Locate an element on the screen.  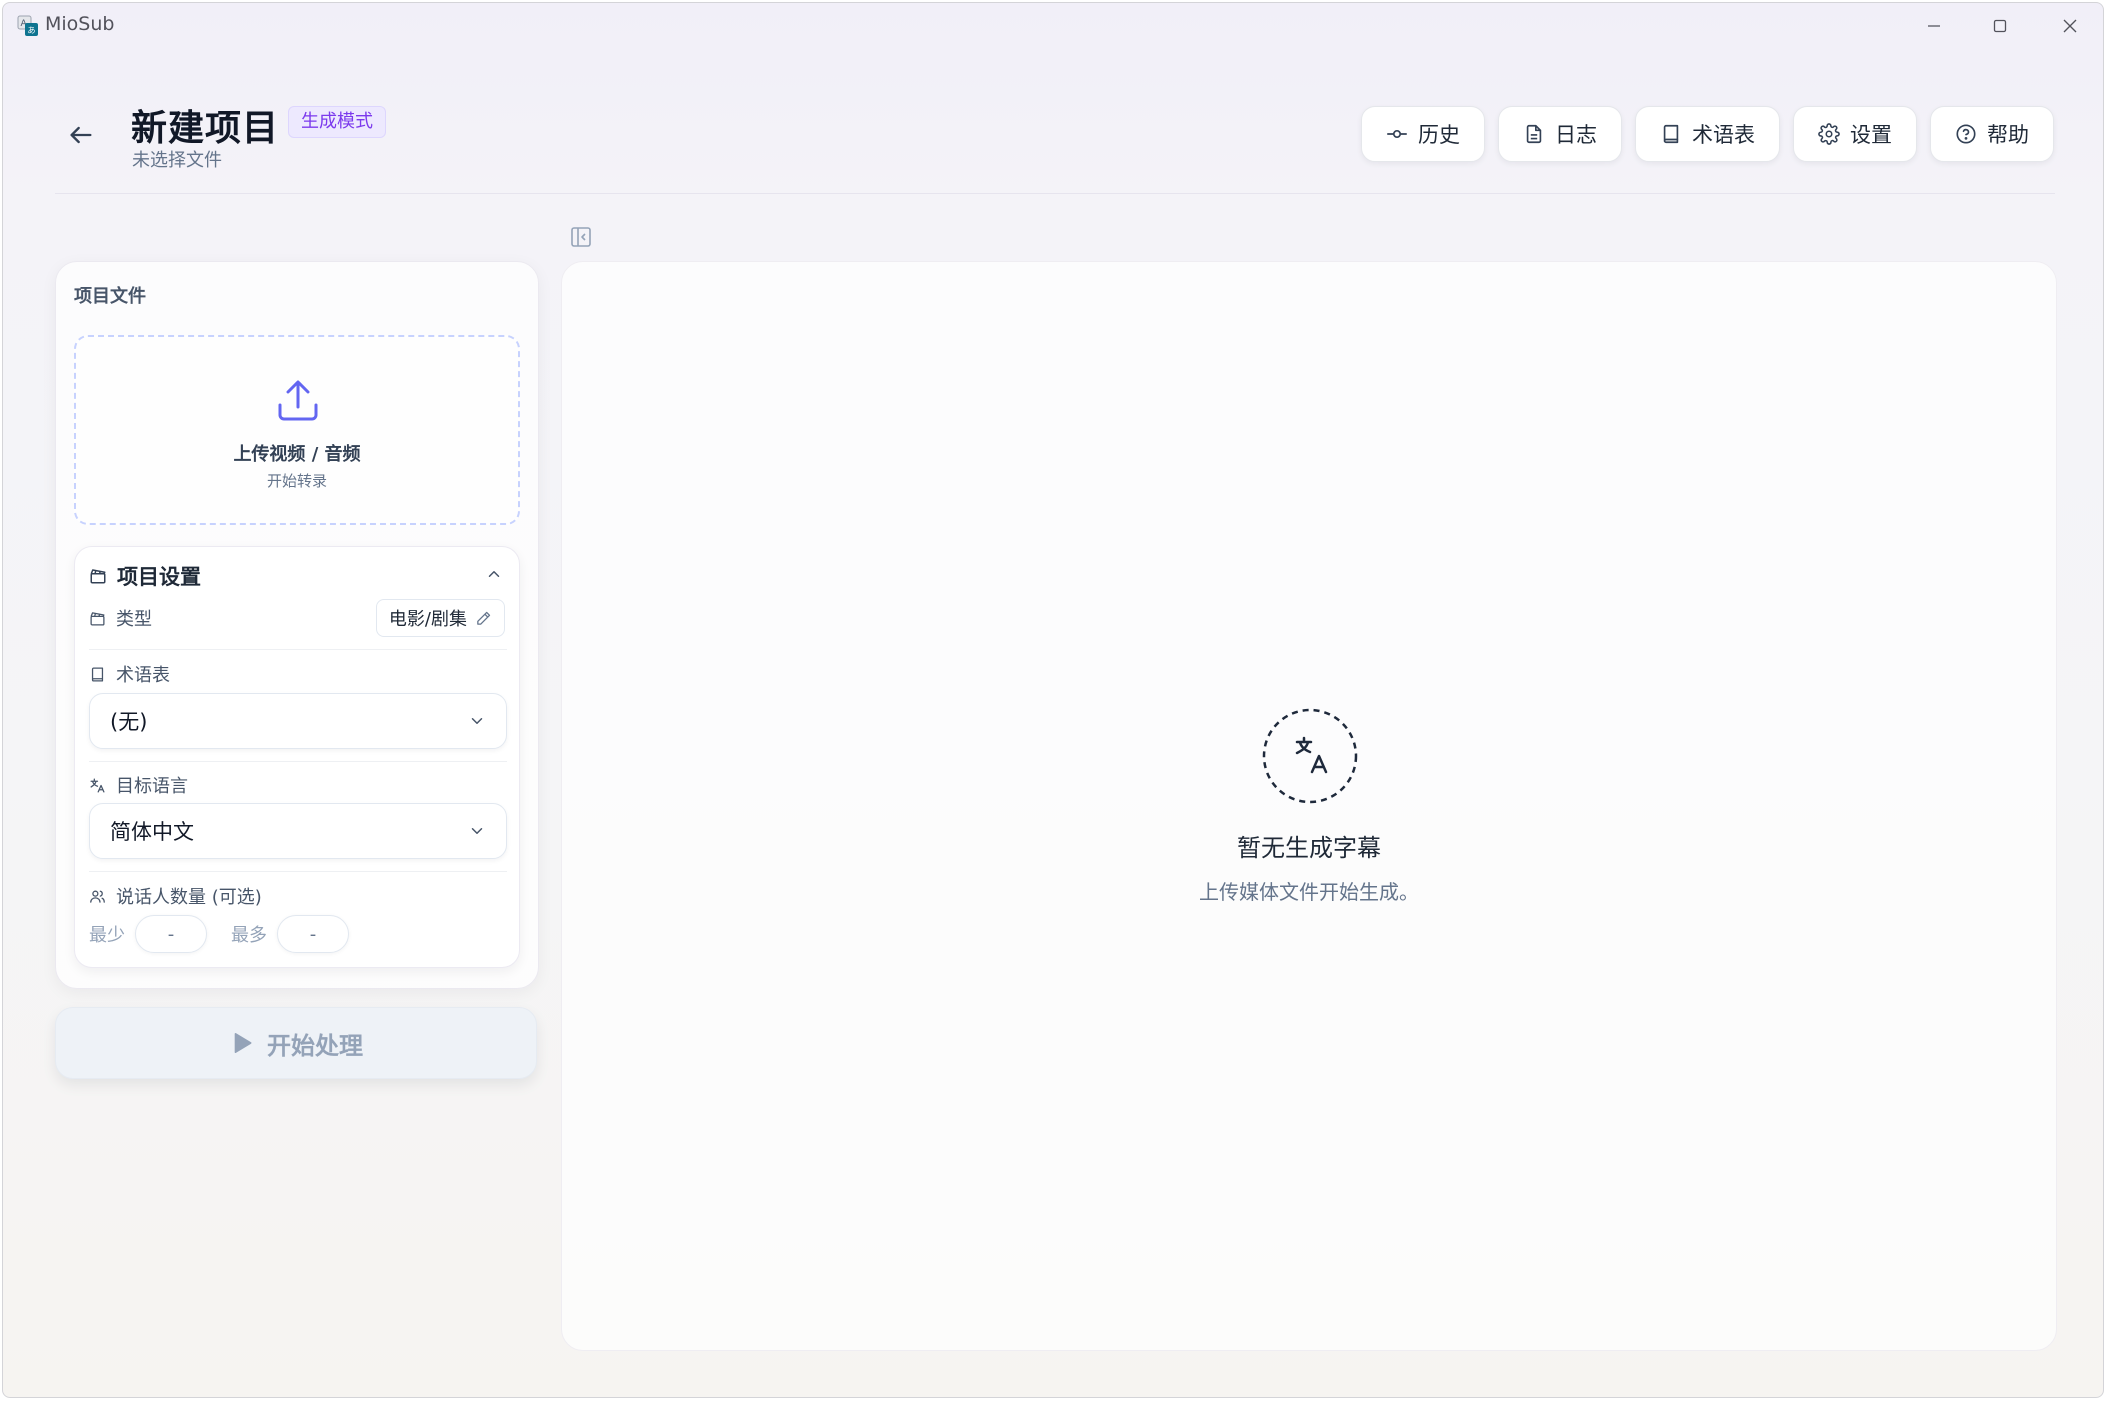
type-label: 类型 is located at coordinates (134, 619).